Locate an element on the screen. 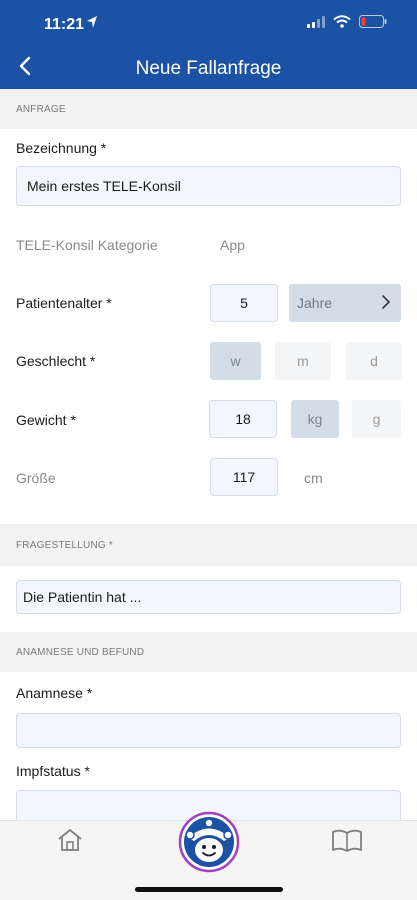 The width and height of the screenshot is (417, 900). impfstatus-label: Impfstatus * is located at coordinates (53, 771).